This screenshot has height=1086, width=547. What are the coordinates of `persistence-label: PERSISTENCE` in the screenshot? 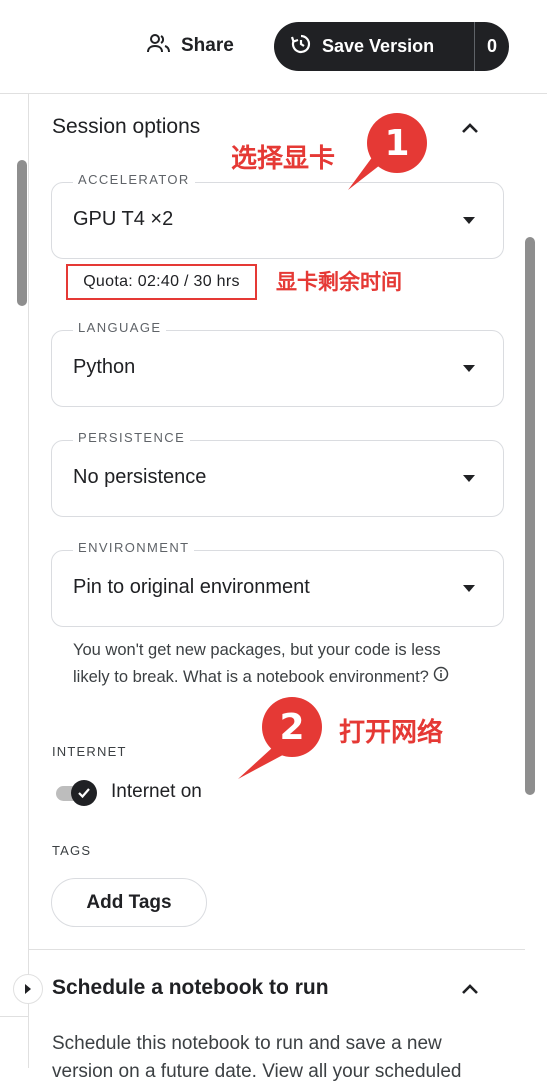 It's located at (132, 437).